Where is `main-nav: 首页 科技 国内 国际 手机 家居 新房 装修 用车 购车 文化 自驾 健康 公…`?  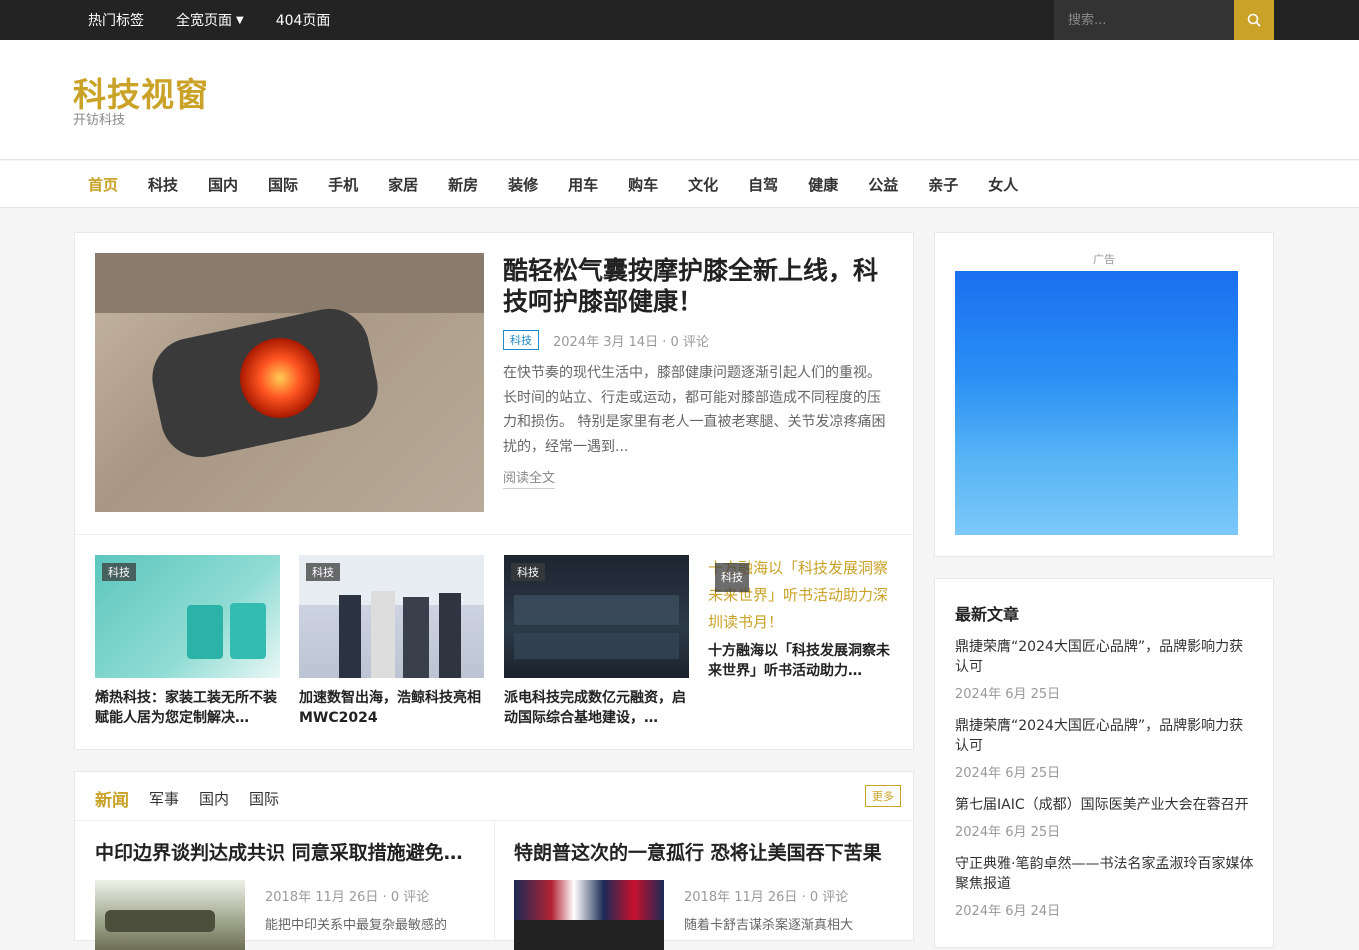 main-nav: 首页 科技 国内 国际 手机 家居 新房 装修 用车 购车 文化 自驾 健康 公… is located at coordinates (679, 184).